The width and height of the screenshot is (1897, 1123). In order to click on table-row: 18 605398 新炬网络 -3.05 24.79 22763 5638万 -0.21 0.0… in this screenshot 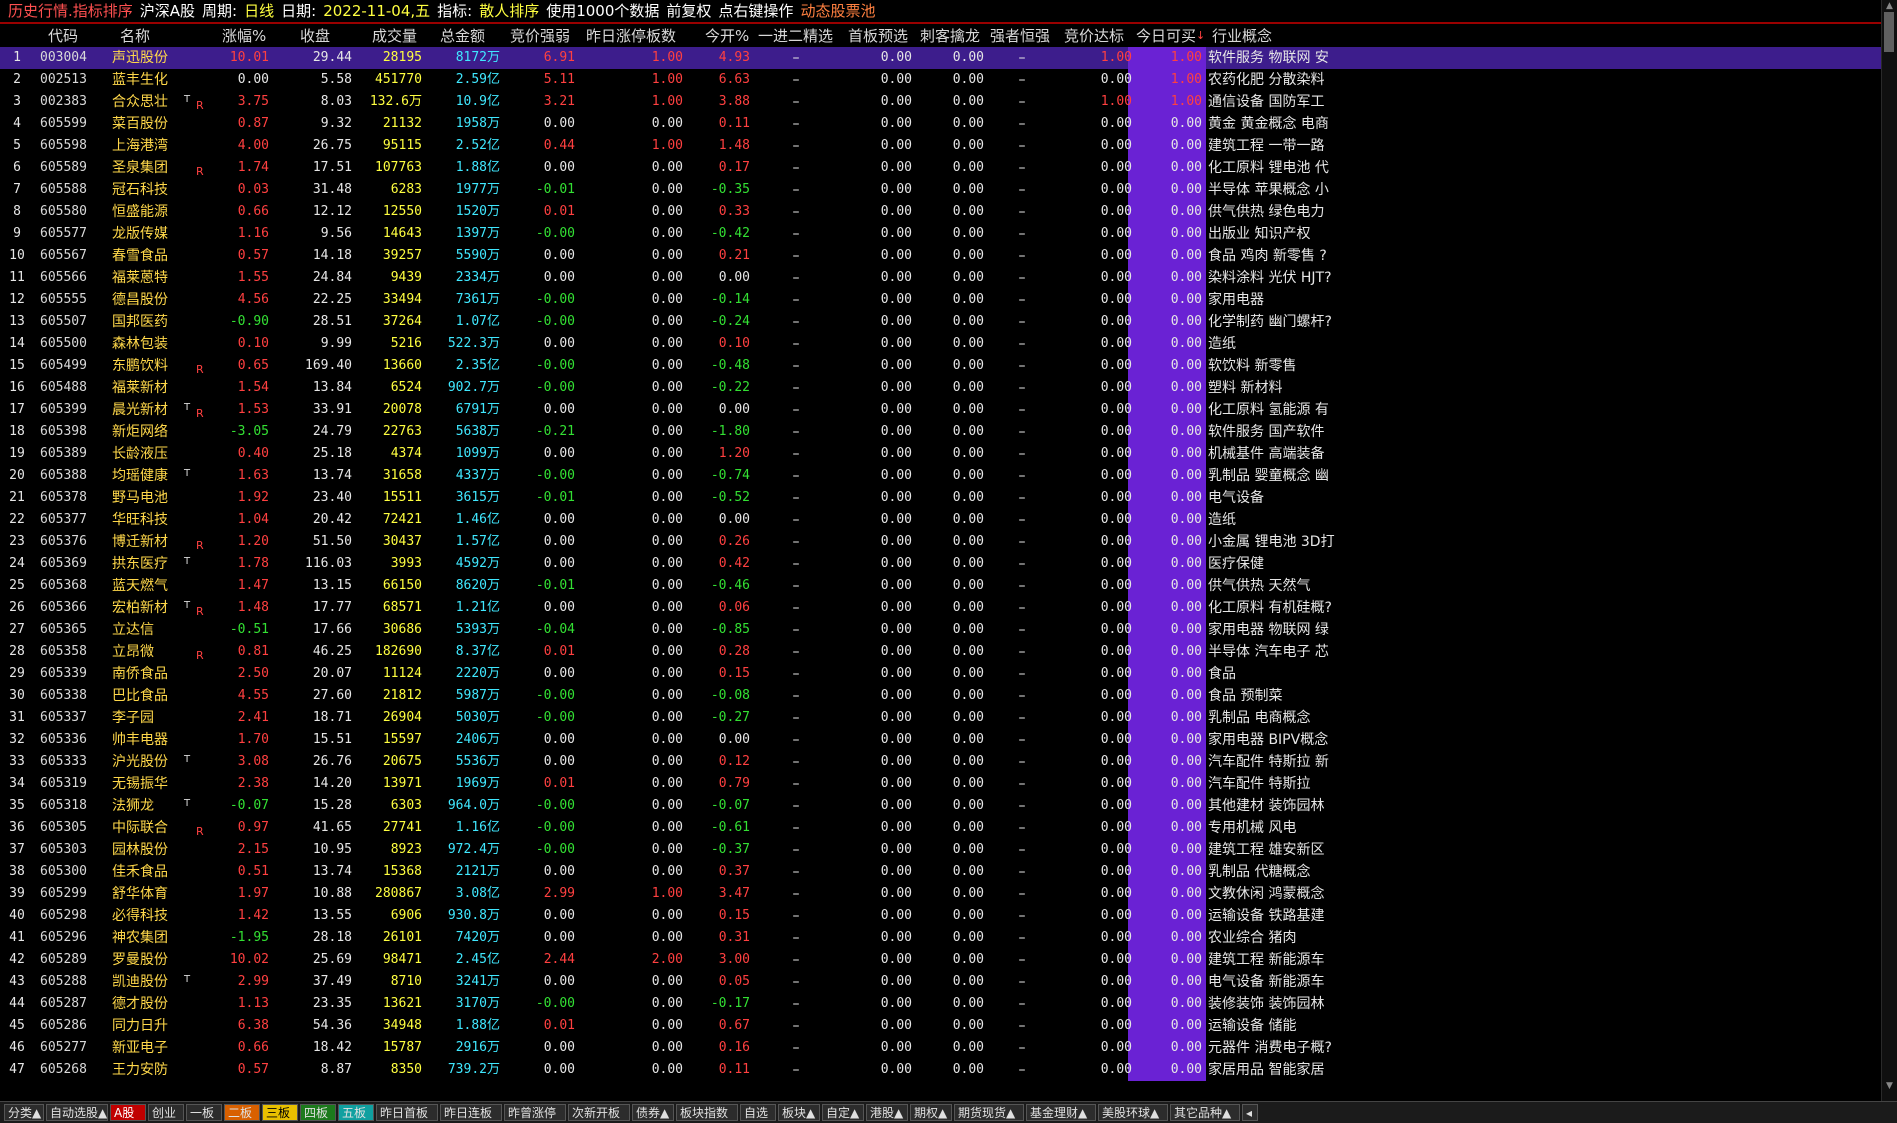, I will do `click(941, 432)`.